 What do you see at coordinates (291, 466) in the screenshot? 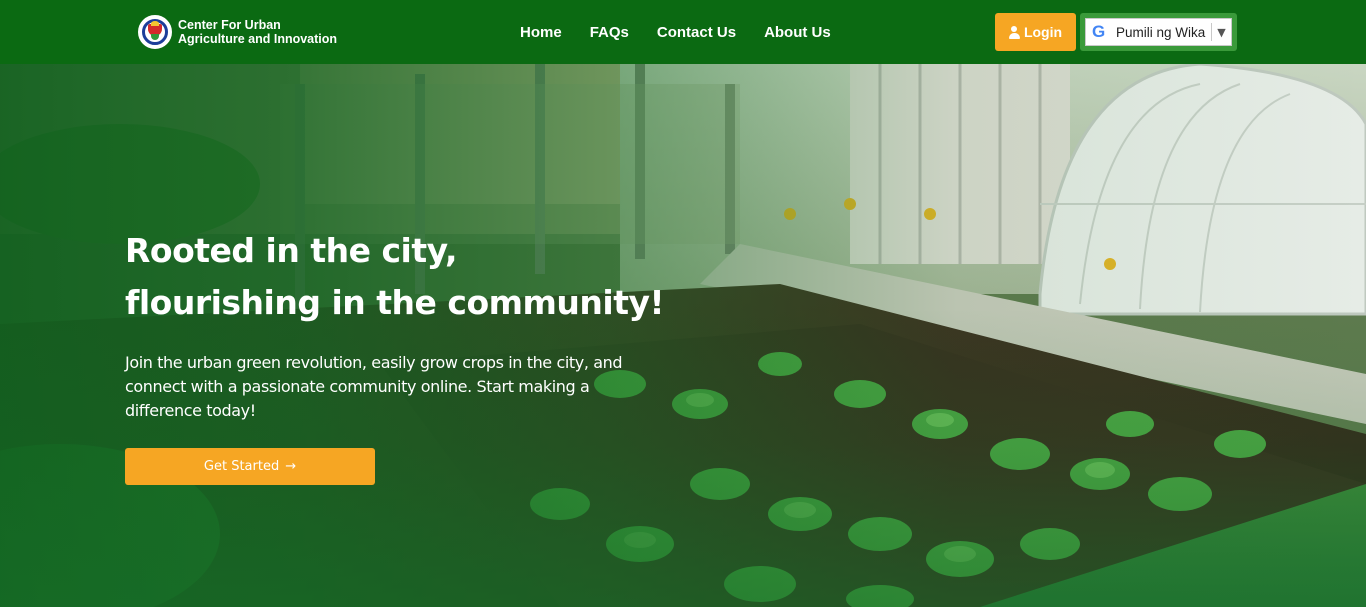
I see `arrow-right-icon: →` at bounding box center [291, 466].